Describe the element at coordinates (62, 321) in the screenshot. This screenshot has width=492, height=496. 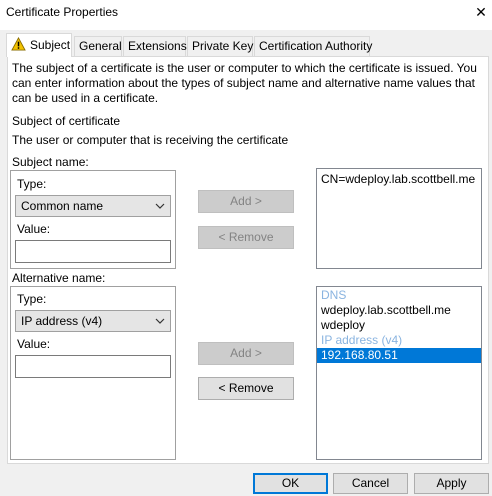
I see `alternative-type-value: IP address (v4)` at that location.